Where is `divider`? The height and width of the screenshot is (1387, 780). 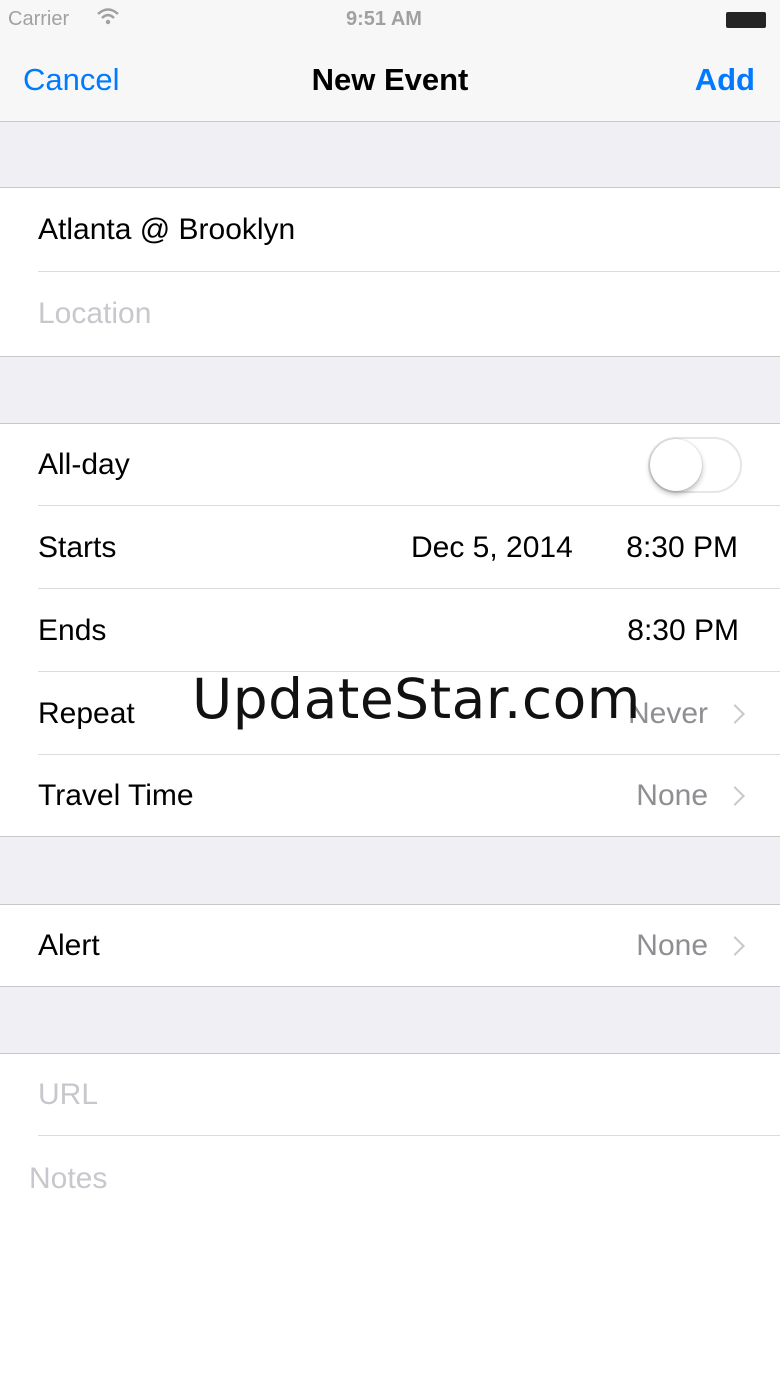
divider is located at coordinates (409, 1135).